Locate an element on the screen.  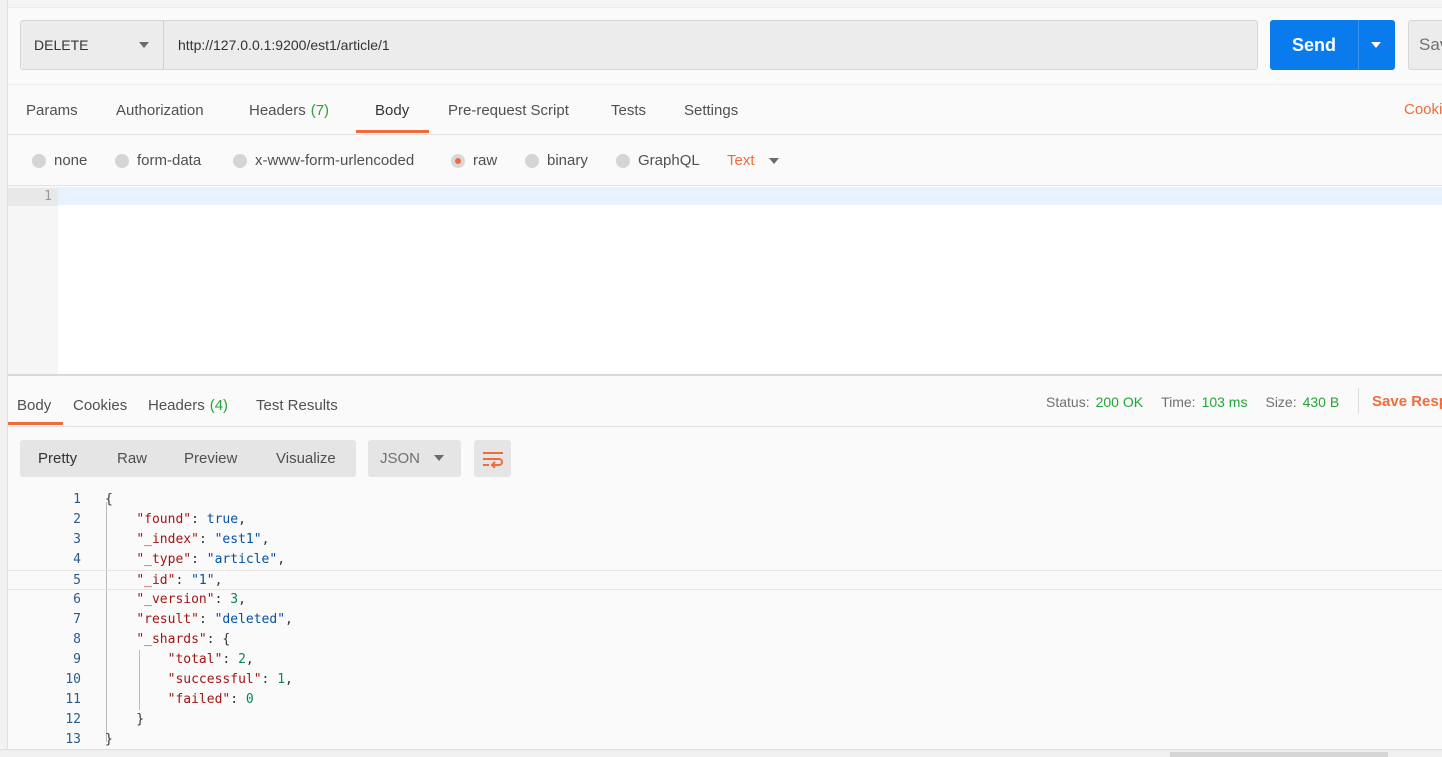
view-visualize-button: Visualize is located at coordinates (306, 458).